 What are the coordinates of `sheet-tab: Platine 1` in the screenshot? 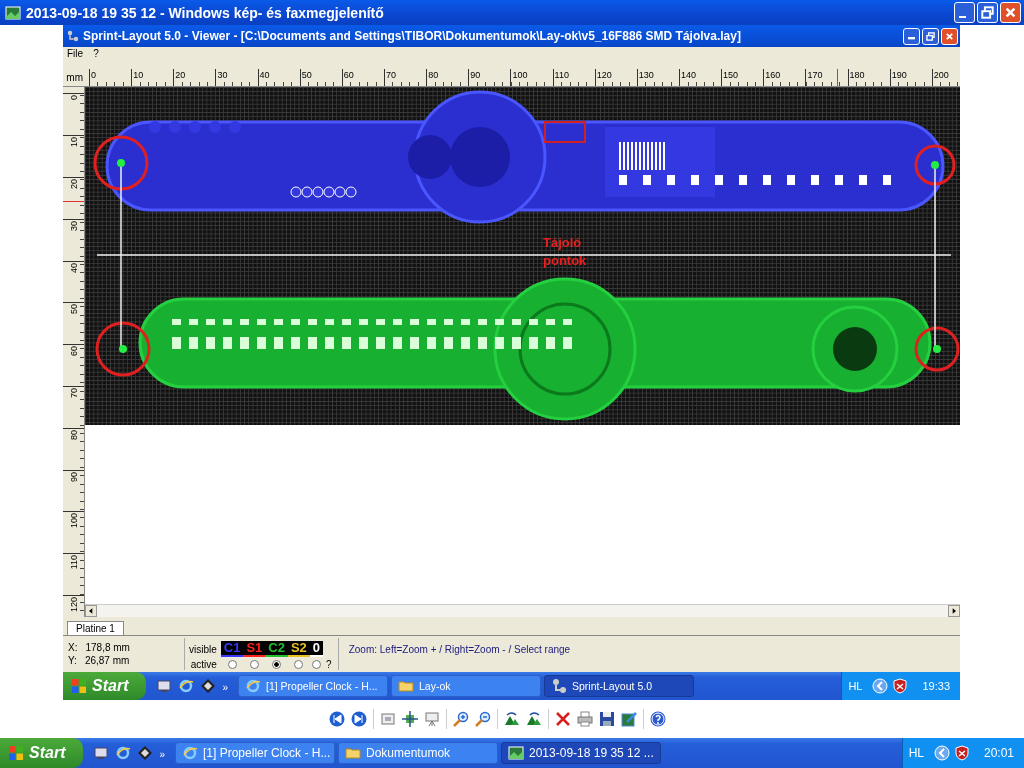 It's located at (95, 627).